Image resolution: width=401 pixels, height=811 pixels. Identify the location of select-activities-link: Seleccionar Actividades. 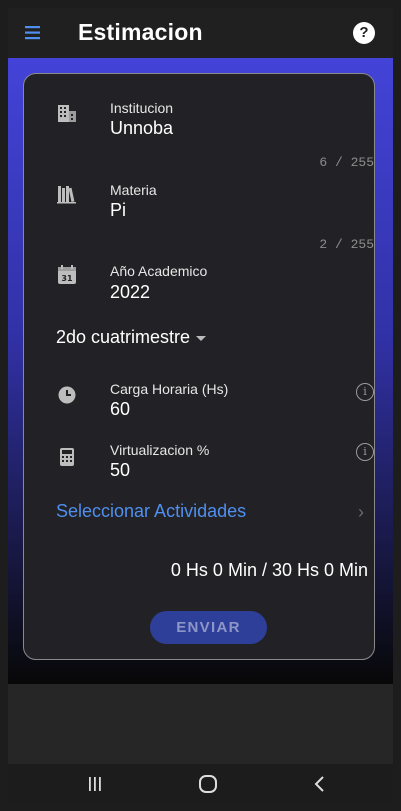
(151, 511).